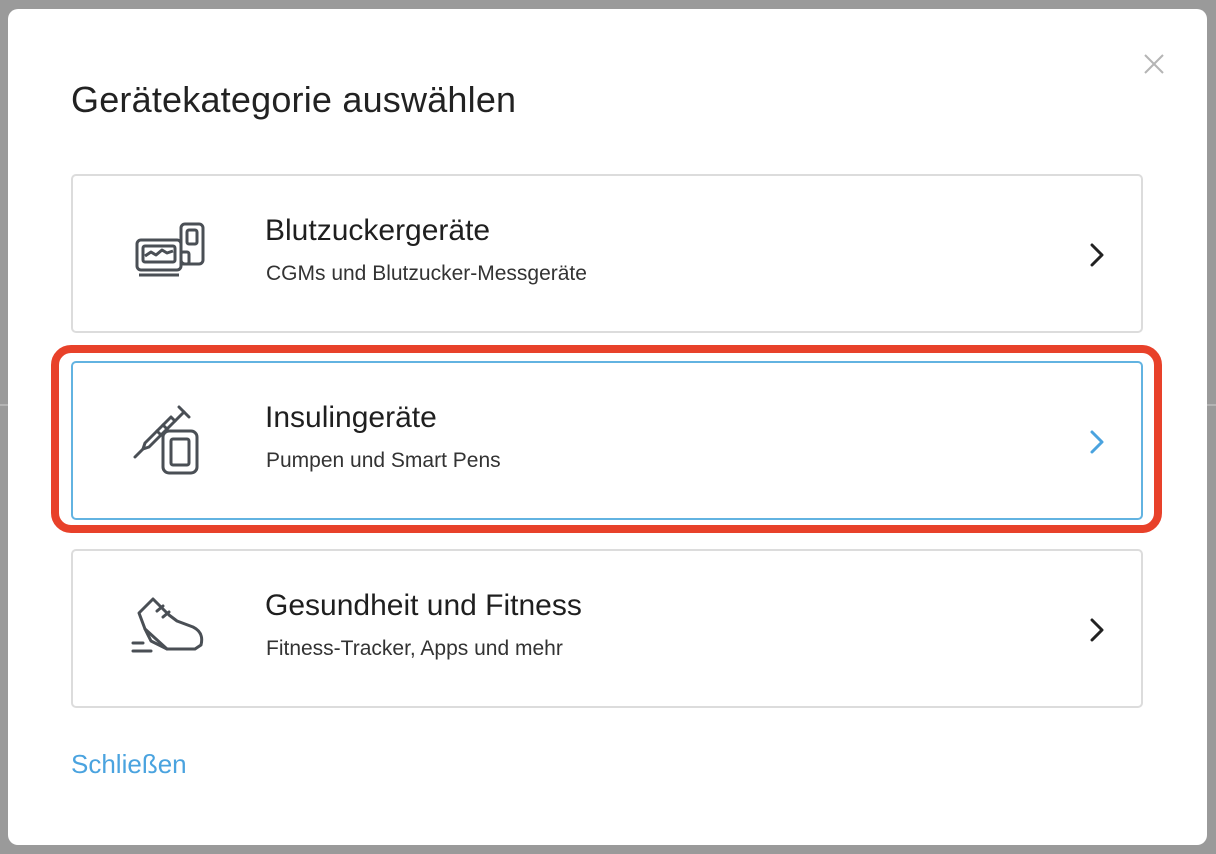 The image size is (1216, 854). I want to click on glucose-meter-icon, so click(170, 249).